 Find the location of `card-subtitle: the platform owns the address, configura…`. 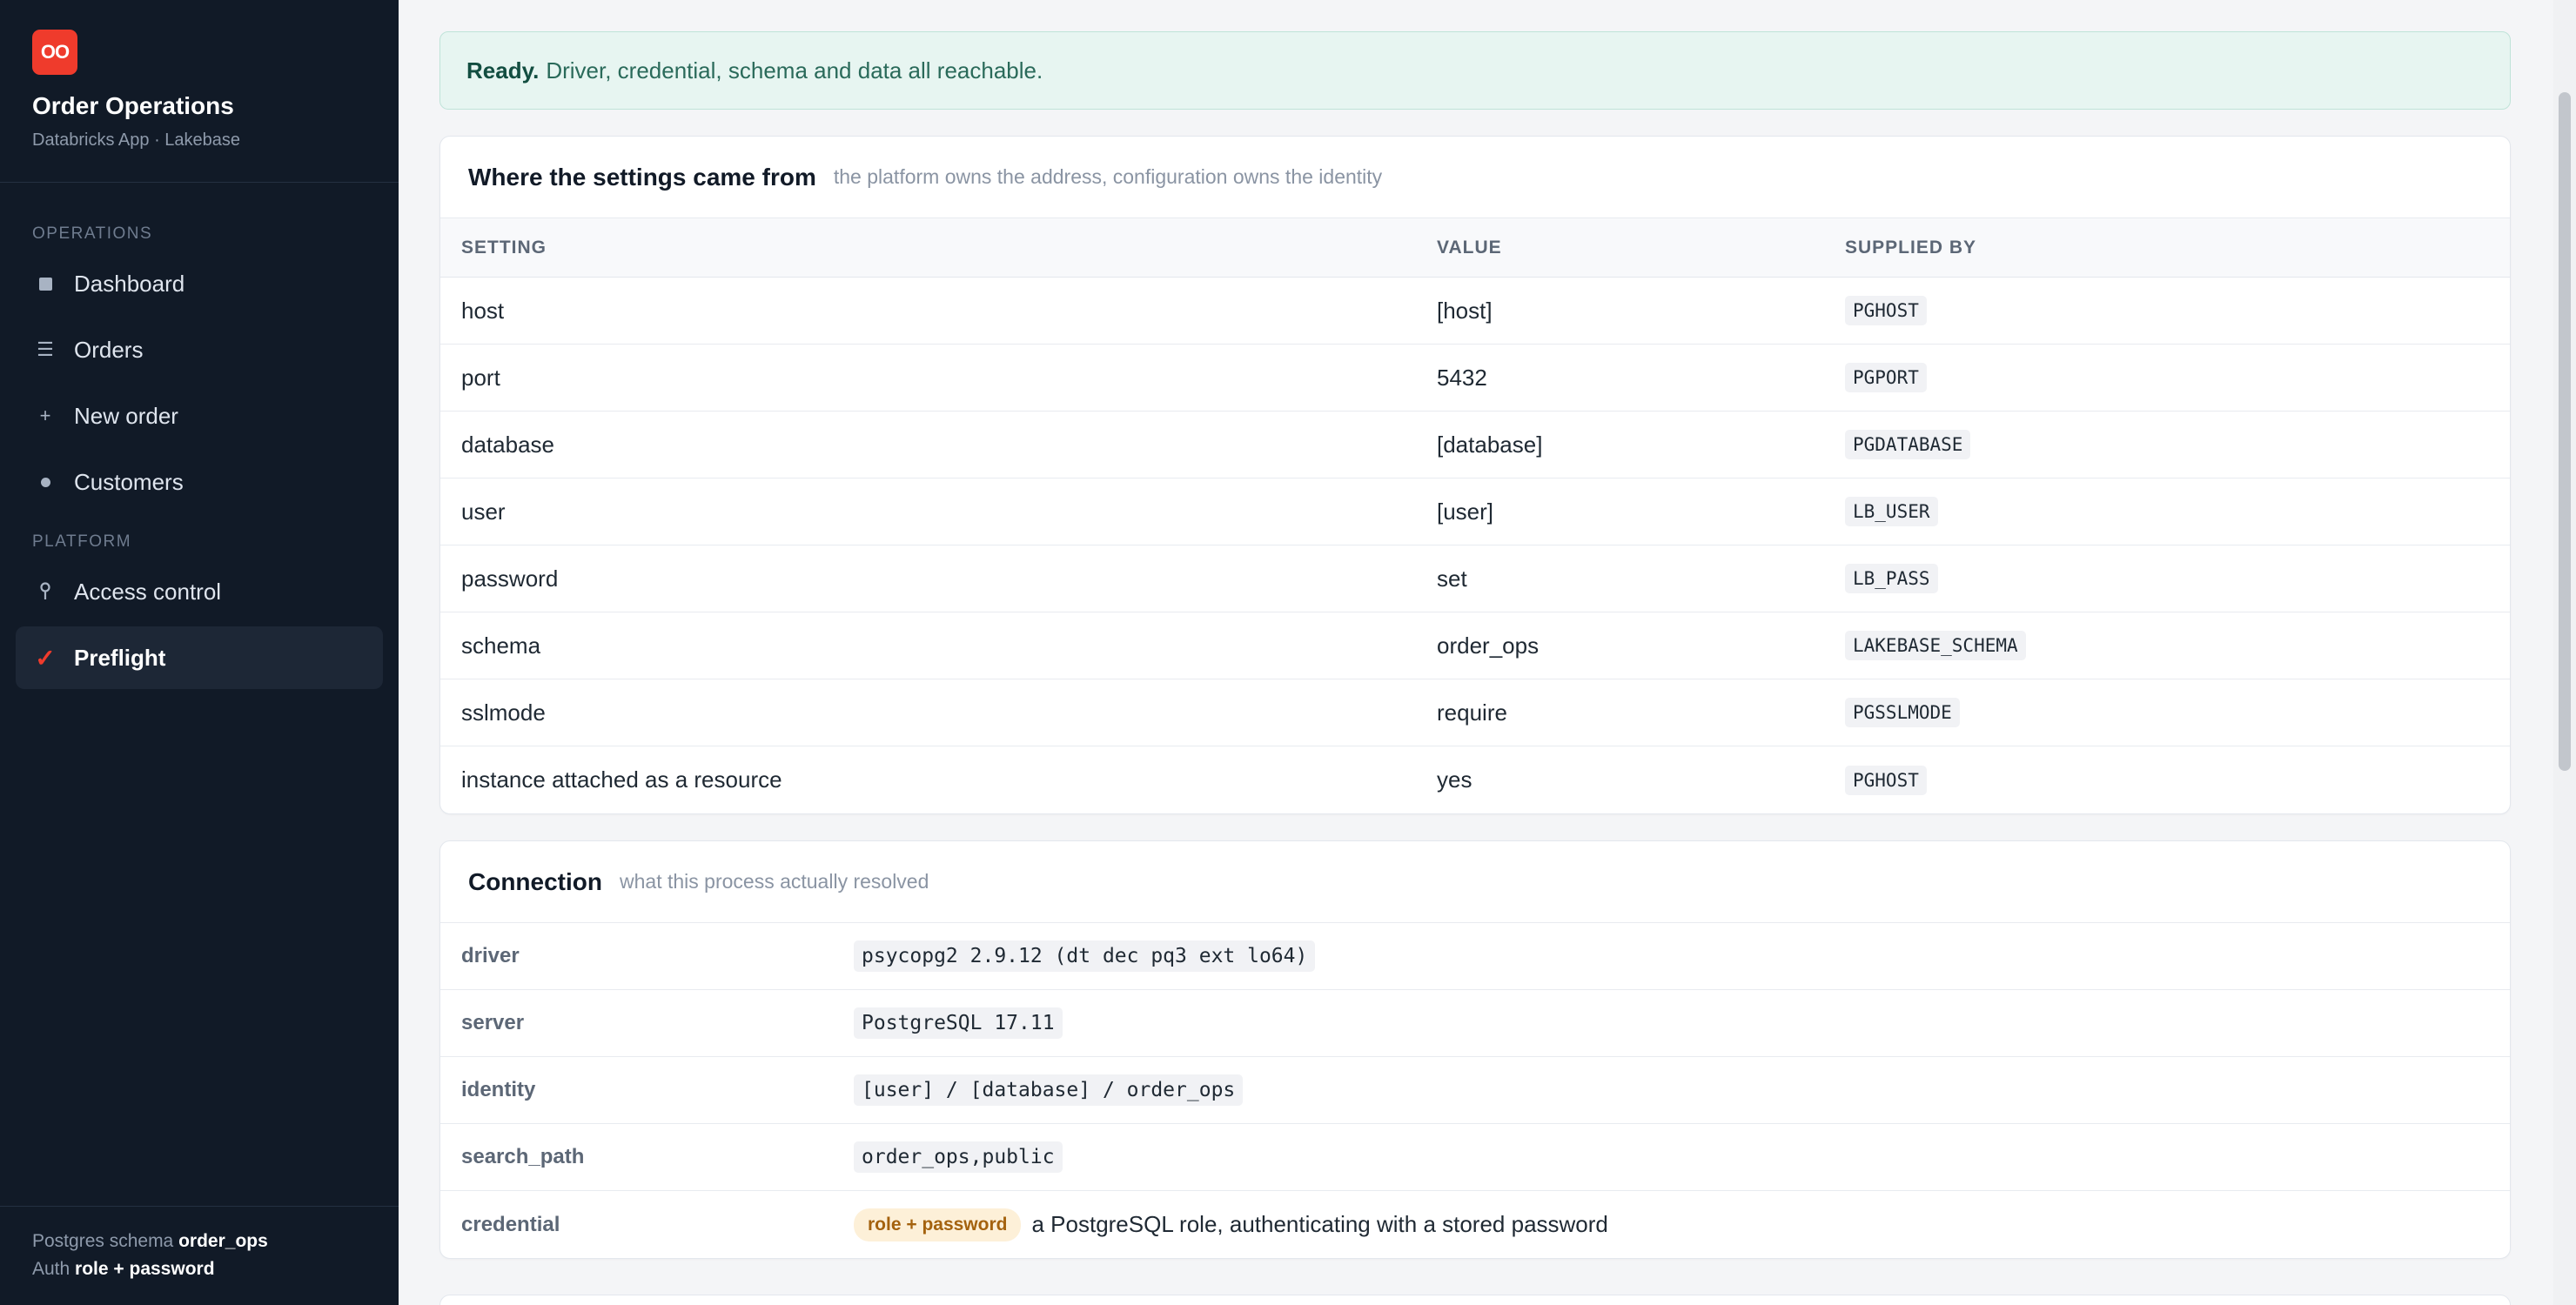

card-subtitle: the platform owns the address, configura… is located at coordinates (1108, 176).